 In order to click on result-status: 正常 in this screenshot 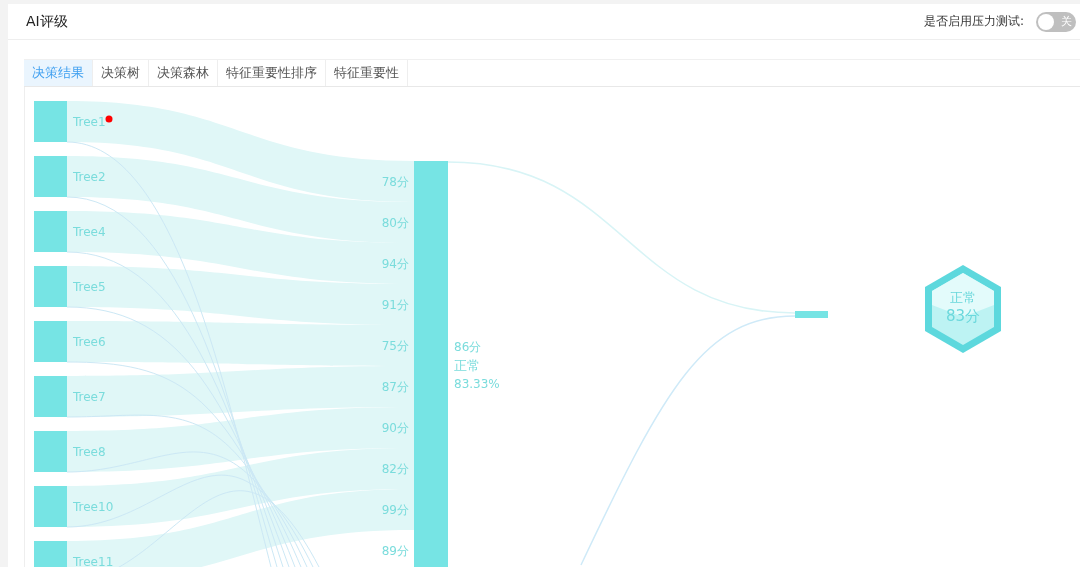, I will do `click(963, 297)`.